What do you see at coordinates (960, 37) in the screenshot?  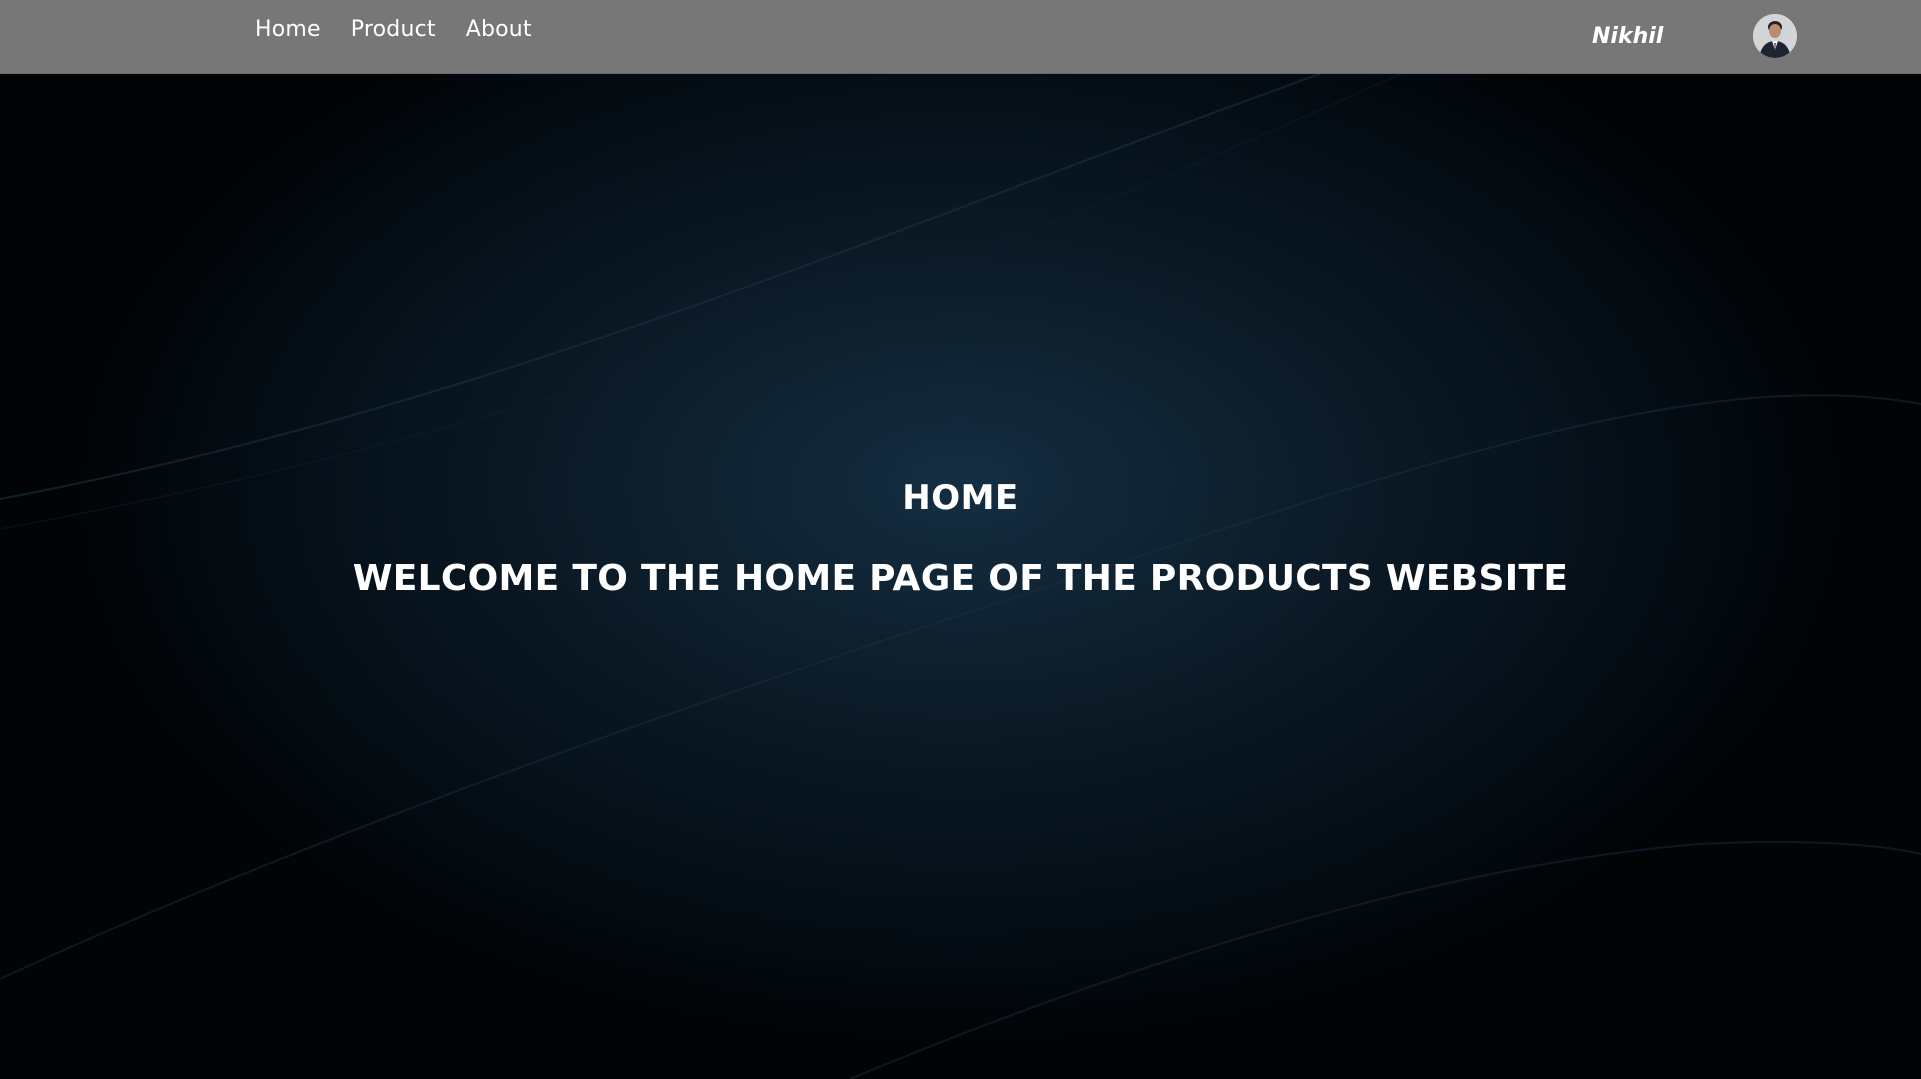 I see `navbar: Home Product About Nikhil` at bounding box center [960, 37].